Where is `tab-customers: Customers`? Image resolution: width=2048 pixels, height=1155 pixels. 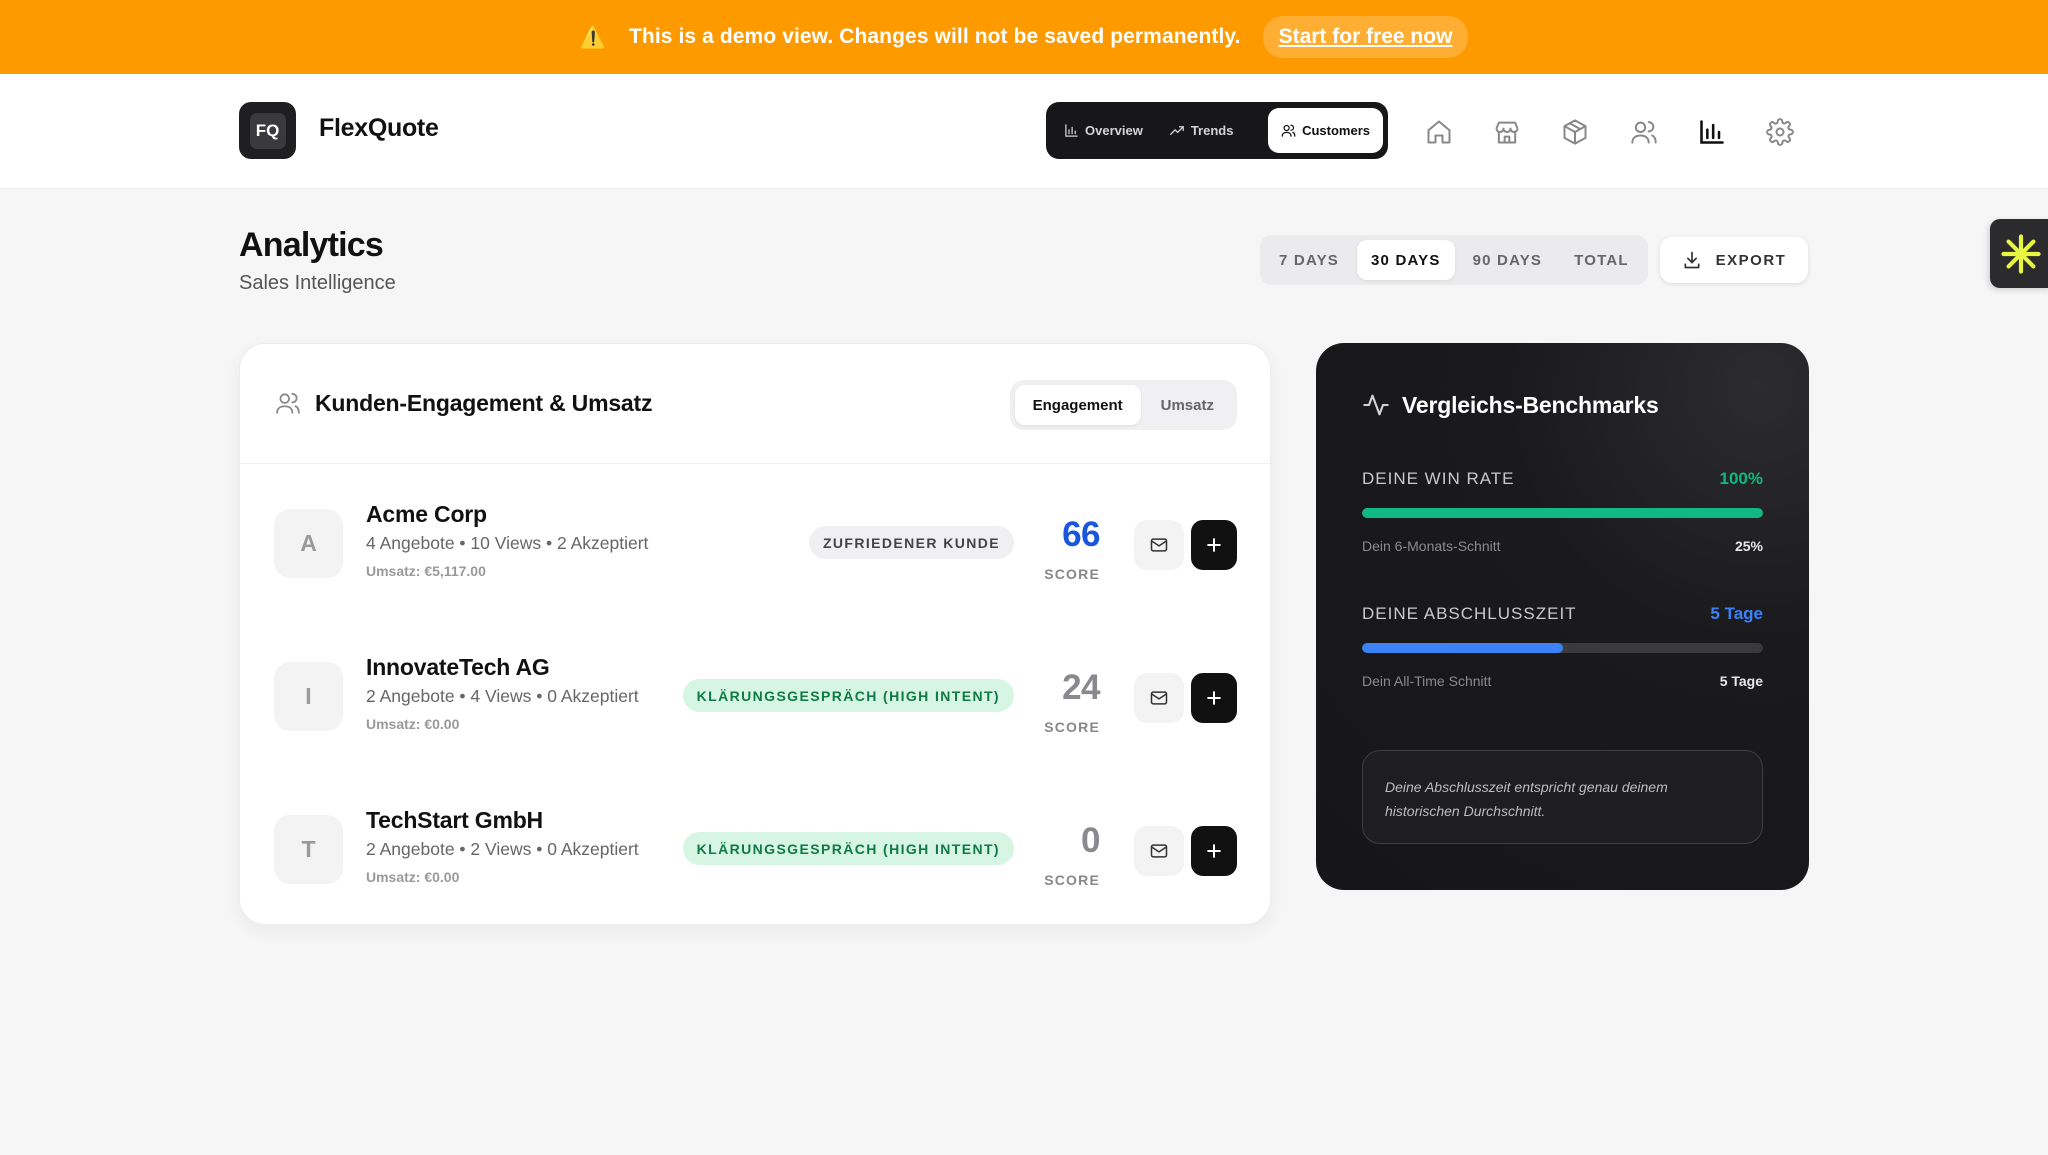 tab-customers: Customers is located at coordinates (1325, 130).